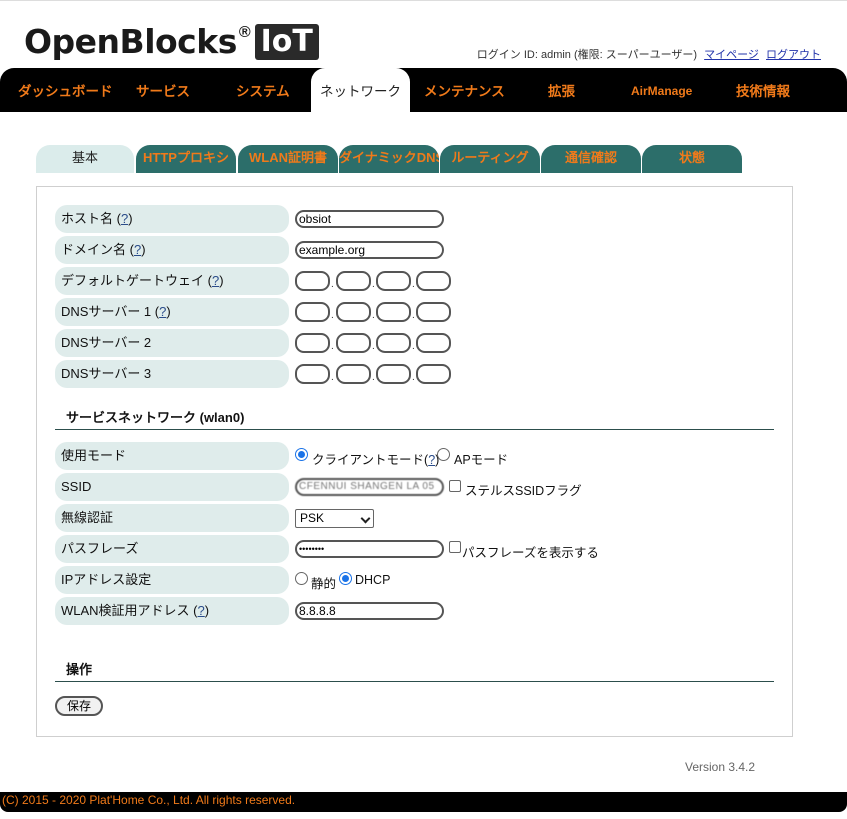  I want to click on tab-routing: ルーティング, so click(490, 159).